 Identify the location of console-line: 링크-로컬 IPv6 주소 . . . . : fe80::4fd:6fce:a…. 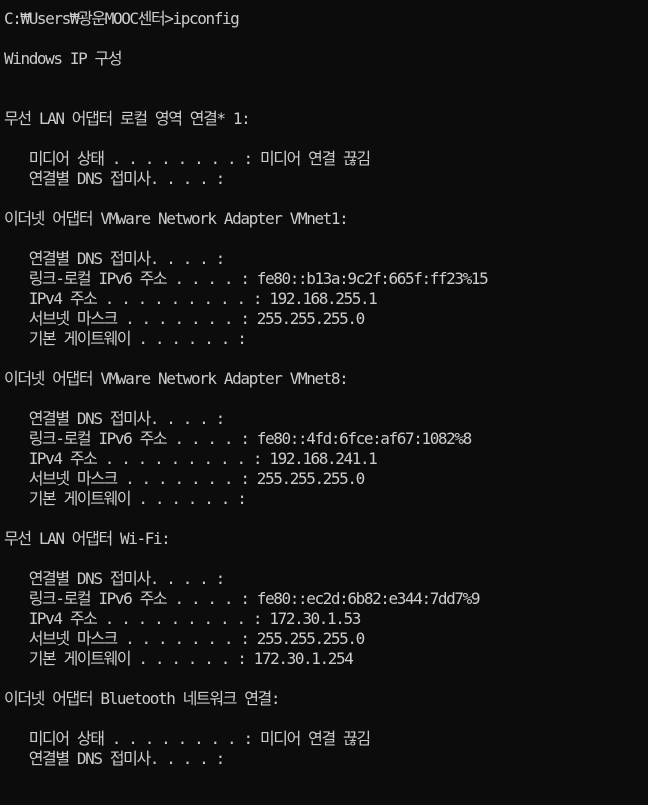
(238, 438).